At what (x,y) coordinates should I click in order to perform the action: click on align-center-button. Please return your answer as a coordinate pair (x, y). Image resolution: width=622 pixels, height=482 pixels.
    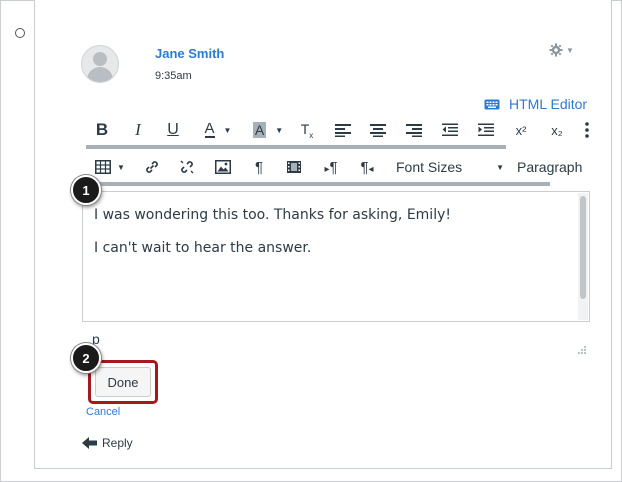
    Looking at the image, I should click on (378, 130).